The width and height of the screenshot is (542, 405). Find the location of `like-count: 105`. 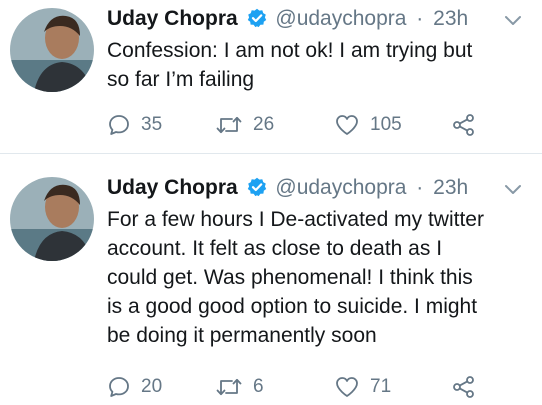

like-count: 105 is located at coordinates (386, 124).